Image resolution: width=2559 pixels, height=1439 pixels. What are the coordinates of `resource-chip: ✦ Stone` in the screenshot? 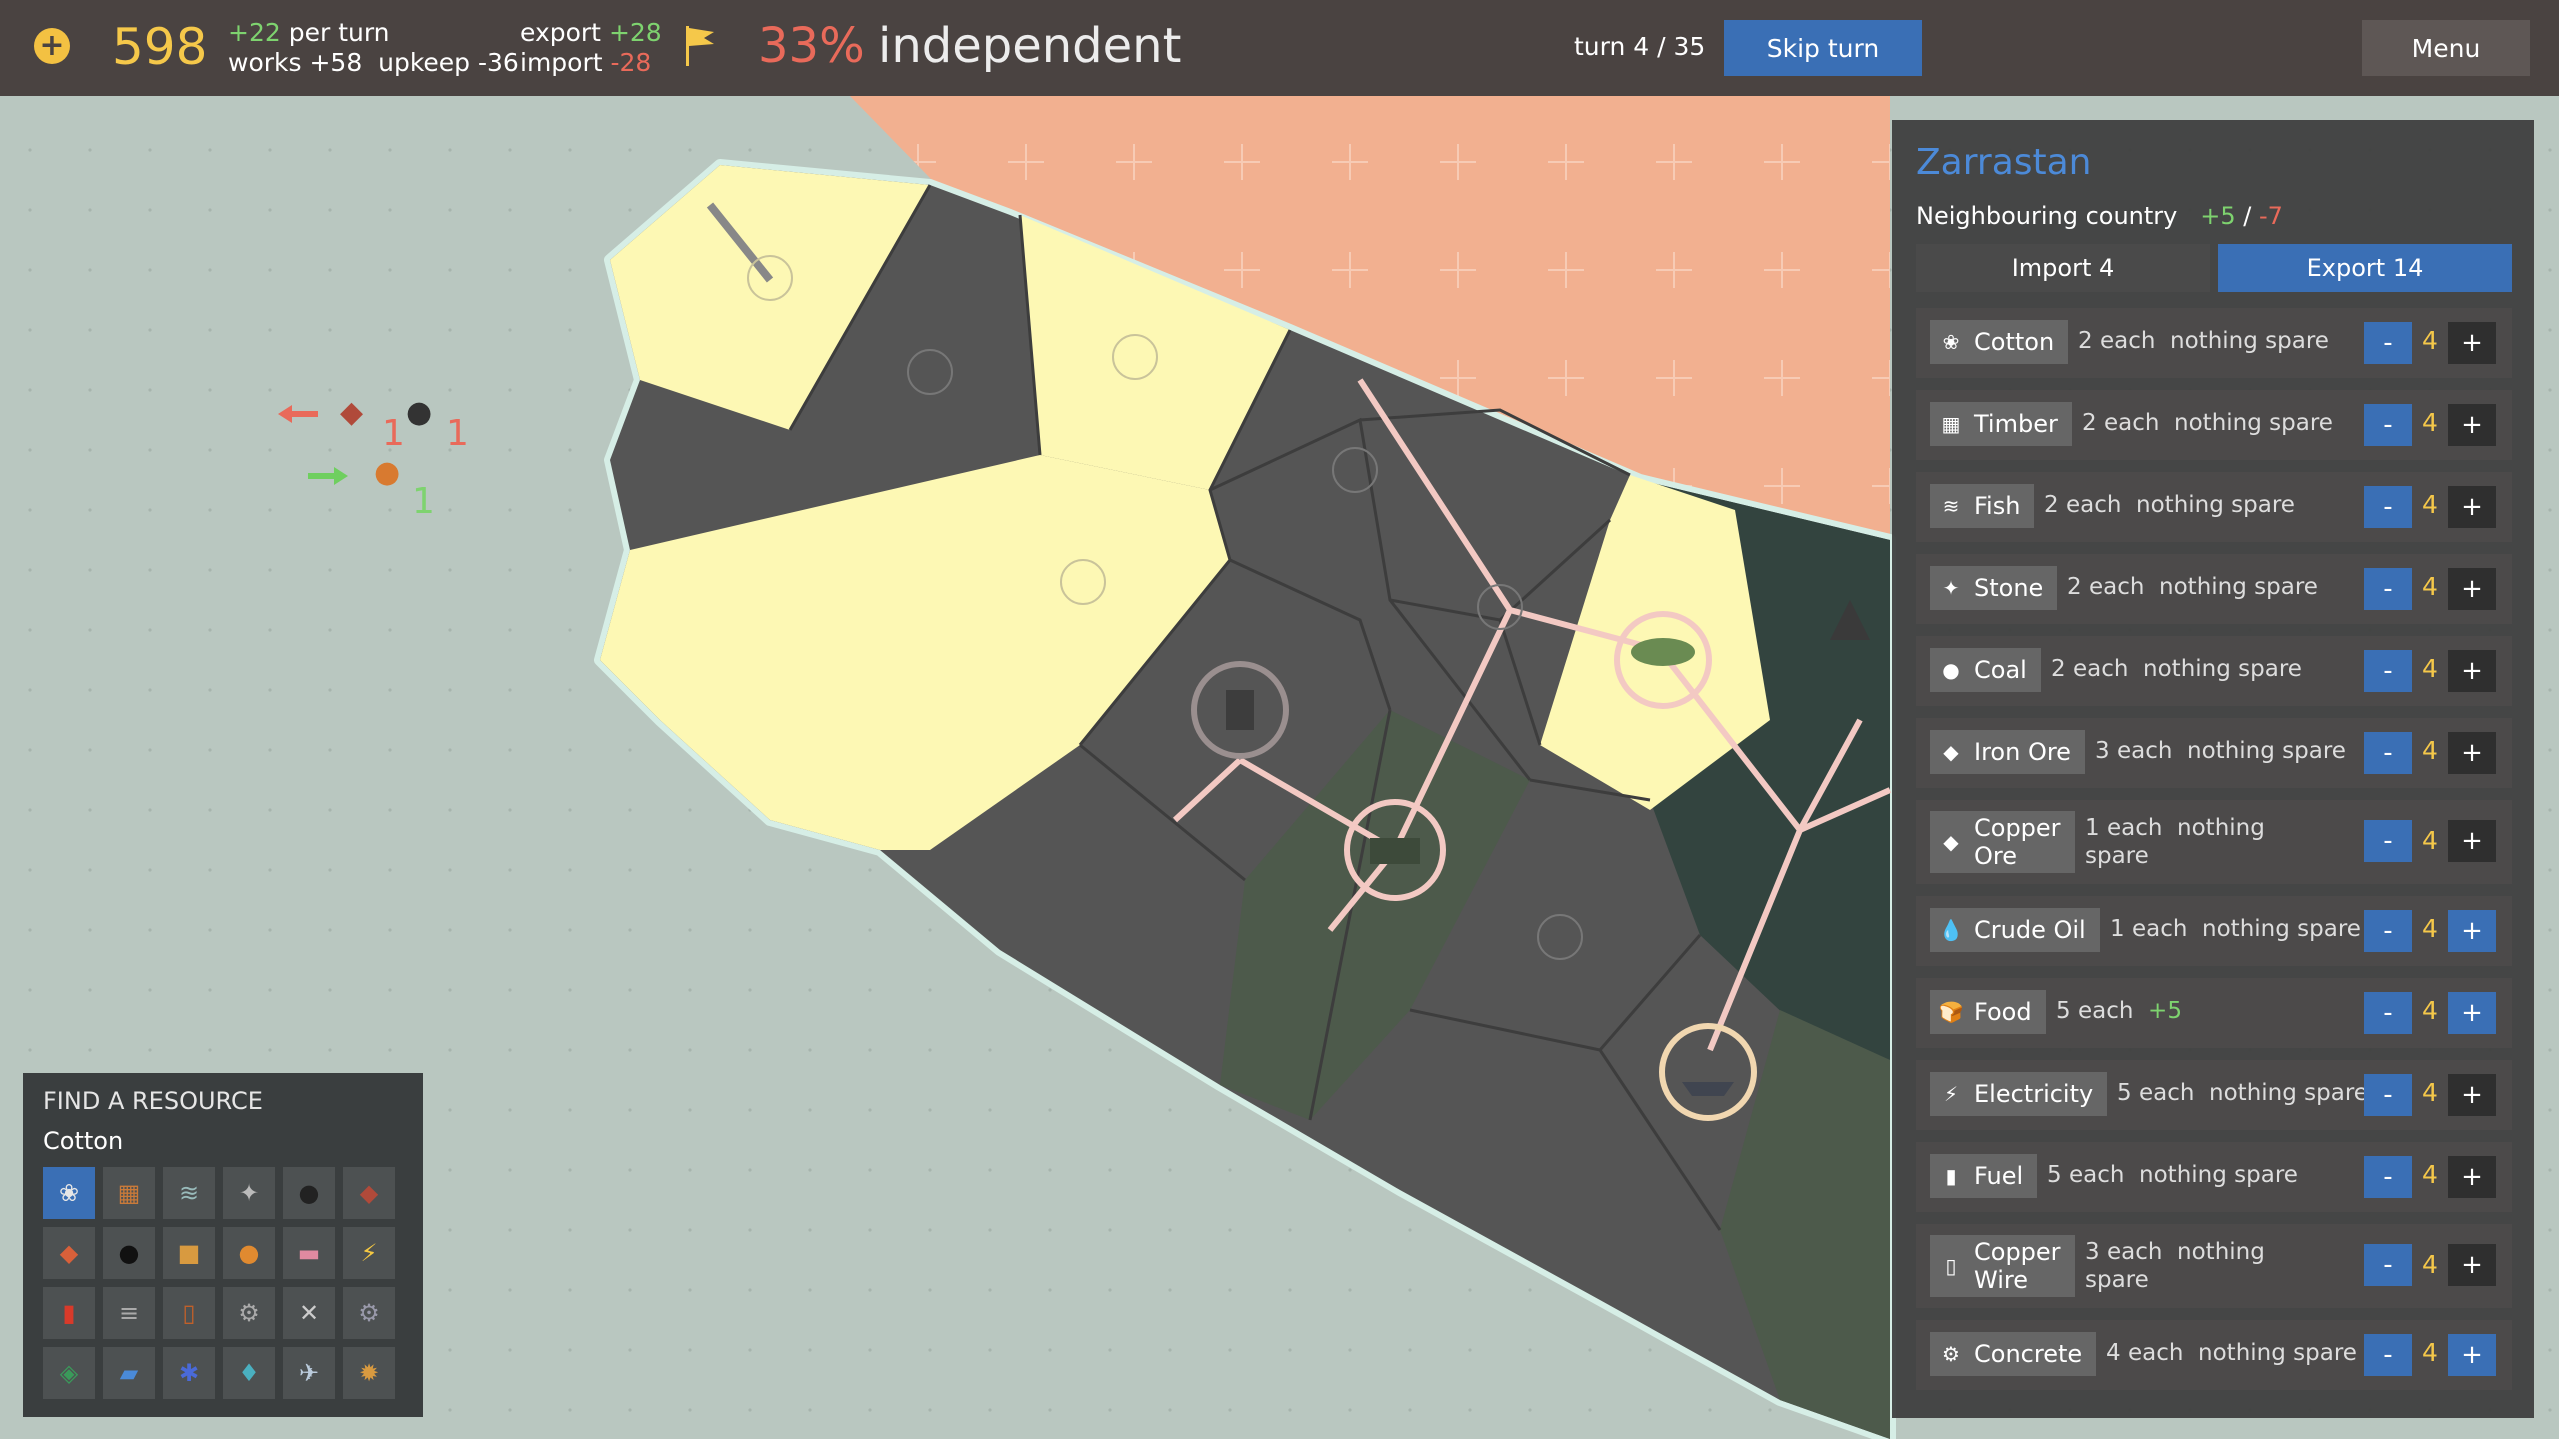 It's located at (1994, 588).